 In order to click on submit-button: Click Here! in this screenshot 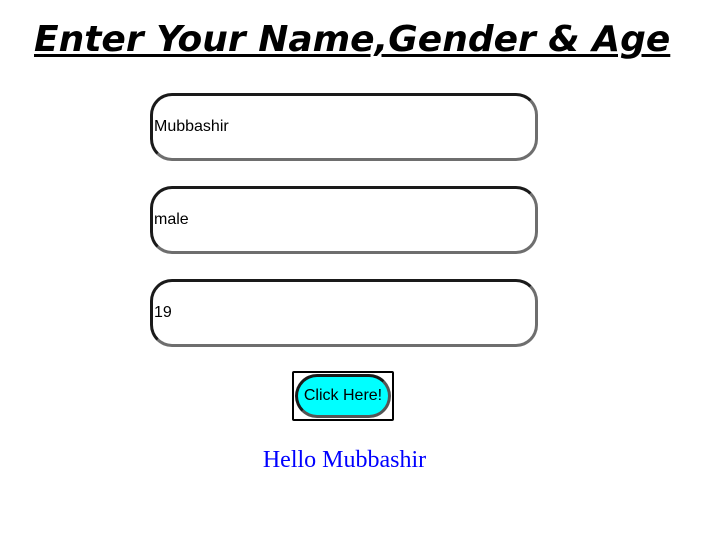, I will do `click(343, 396)`.